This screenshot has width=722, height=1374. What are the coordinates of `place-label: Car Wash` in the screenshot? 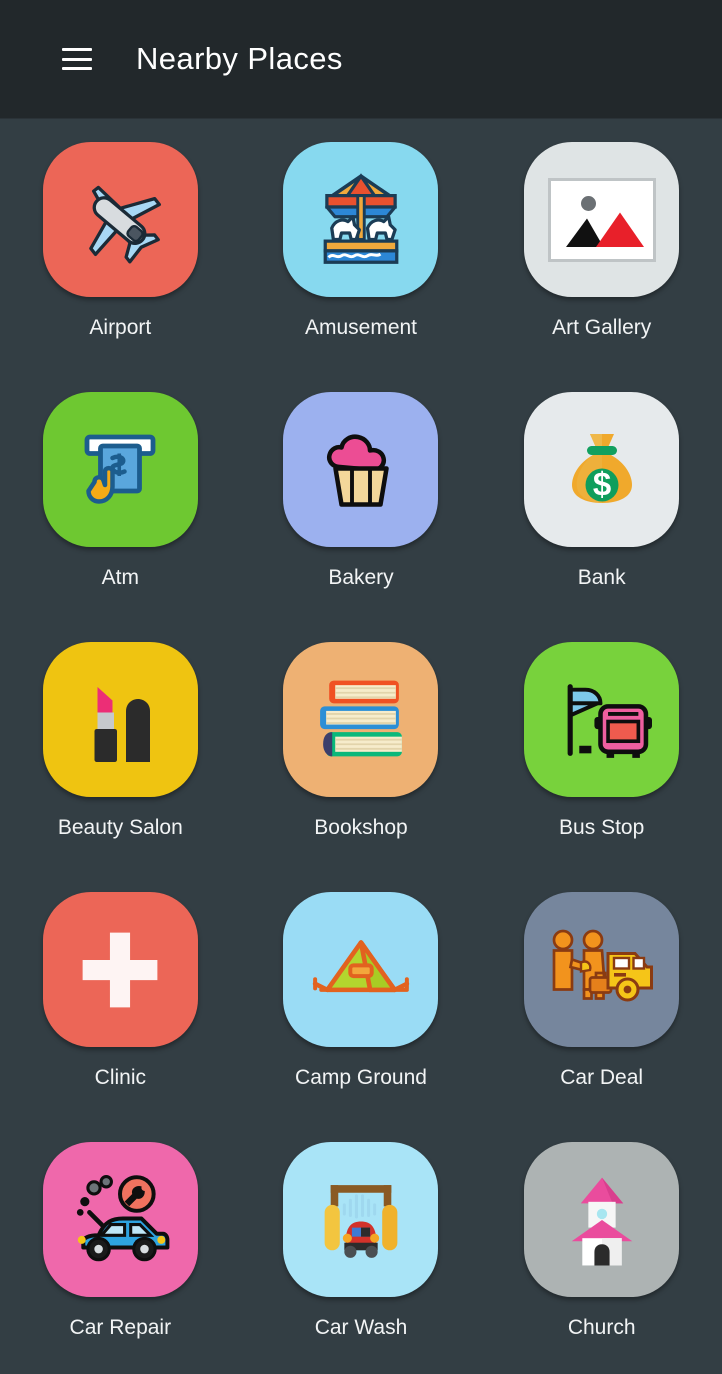 It's located at (361, 1327).